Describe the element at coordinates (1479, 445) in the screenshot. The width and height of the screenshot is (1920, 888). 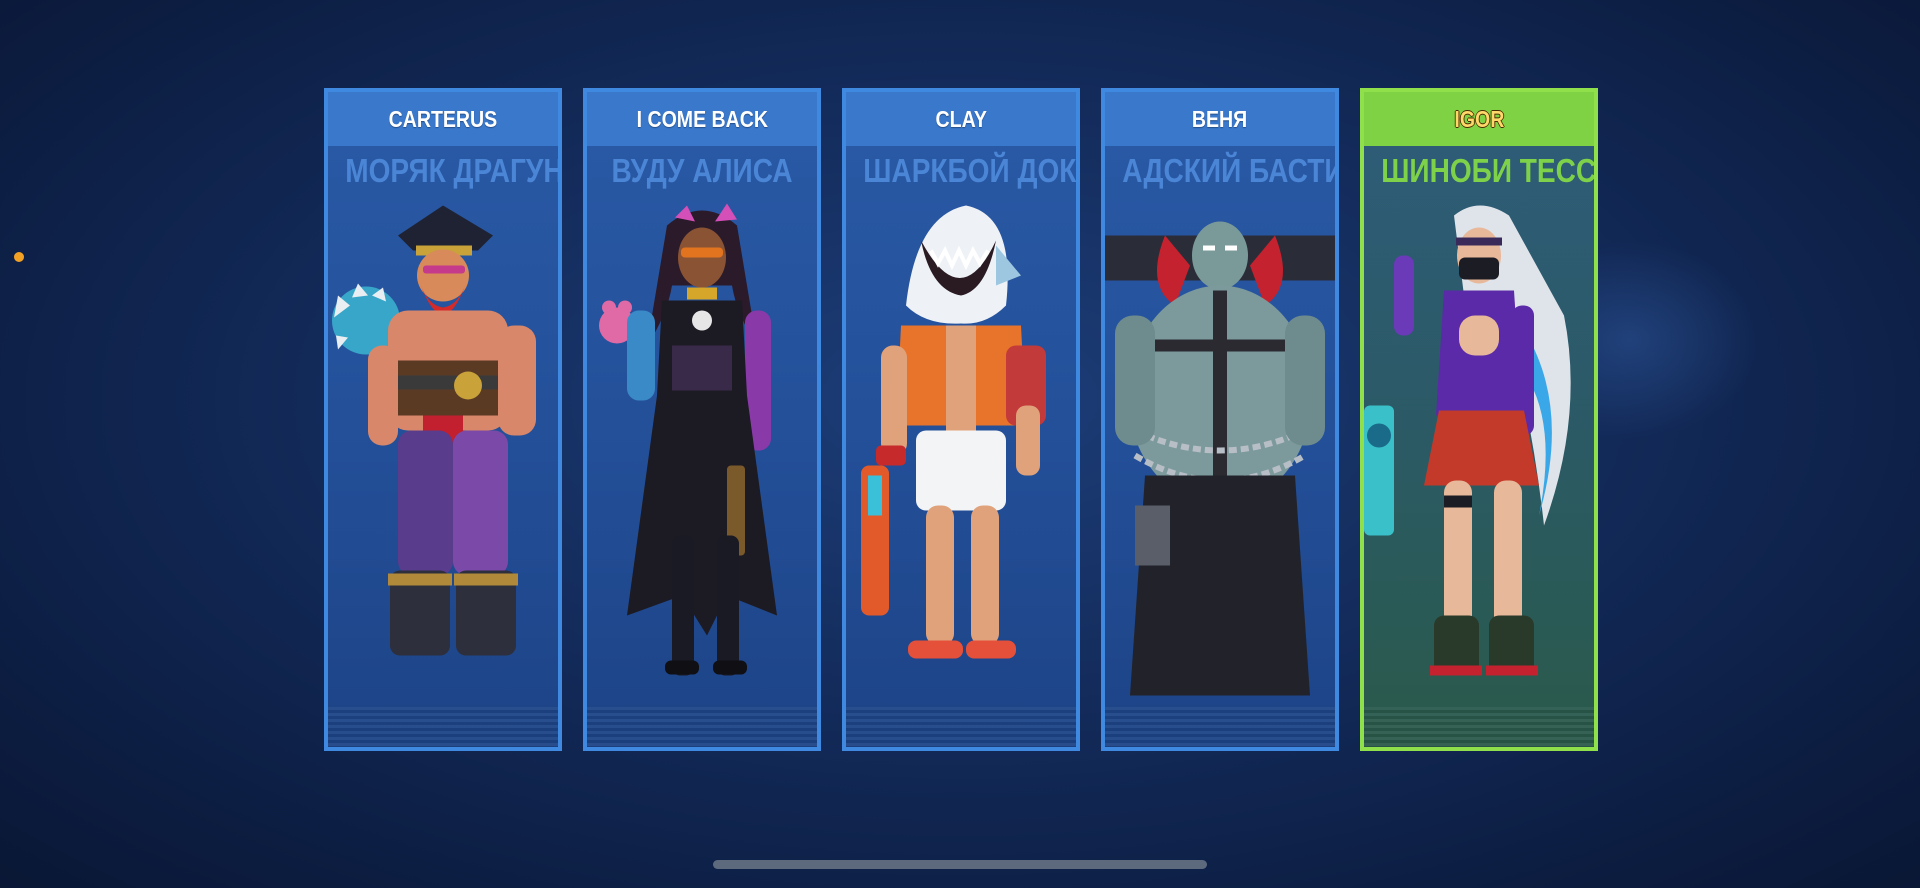
I see `ninja-hero-icon` at that location.